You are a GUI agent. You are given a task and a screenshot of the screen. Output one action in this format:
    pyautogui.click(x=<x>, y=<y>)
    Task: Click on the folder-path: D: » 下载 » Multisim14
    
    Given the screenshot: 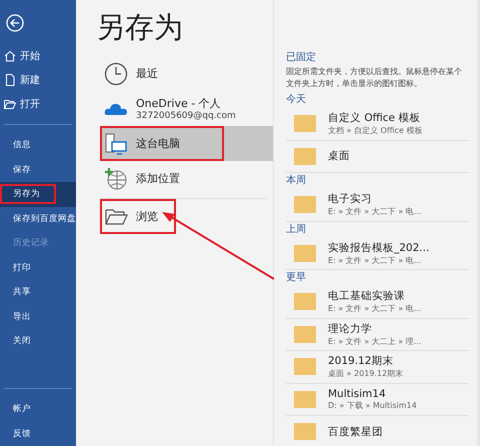 What is the action you would take?
    pyautogui.click(x=372, y=405)
    